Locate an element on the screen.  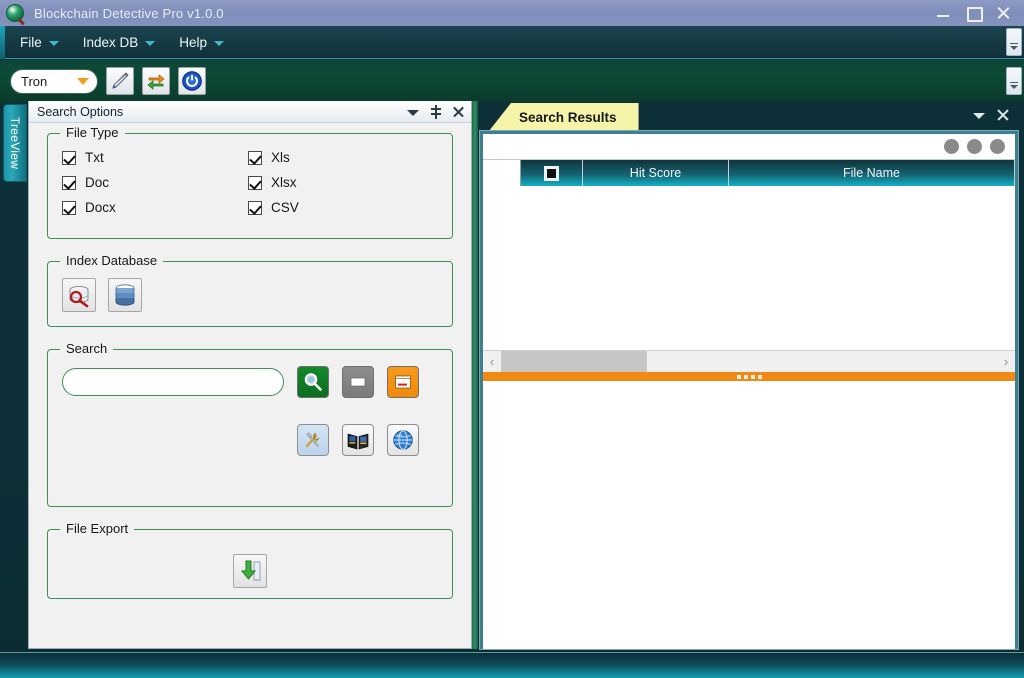
open-viewer-button is located at coordinates (403, 382).